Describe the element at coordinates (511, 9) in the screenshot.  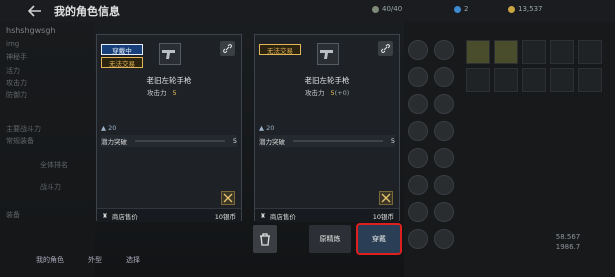
I see `coin-icon` at that location.